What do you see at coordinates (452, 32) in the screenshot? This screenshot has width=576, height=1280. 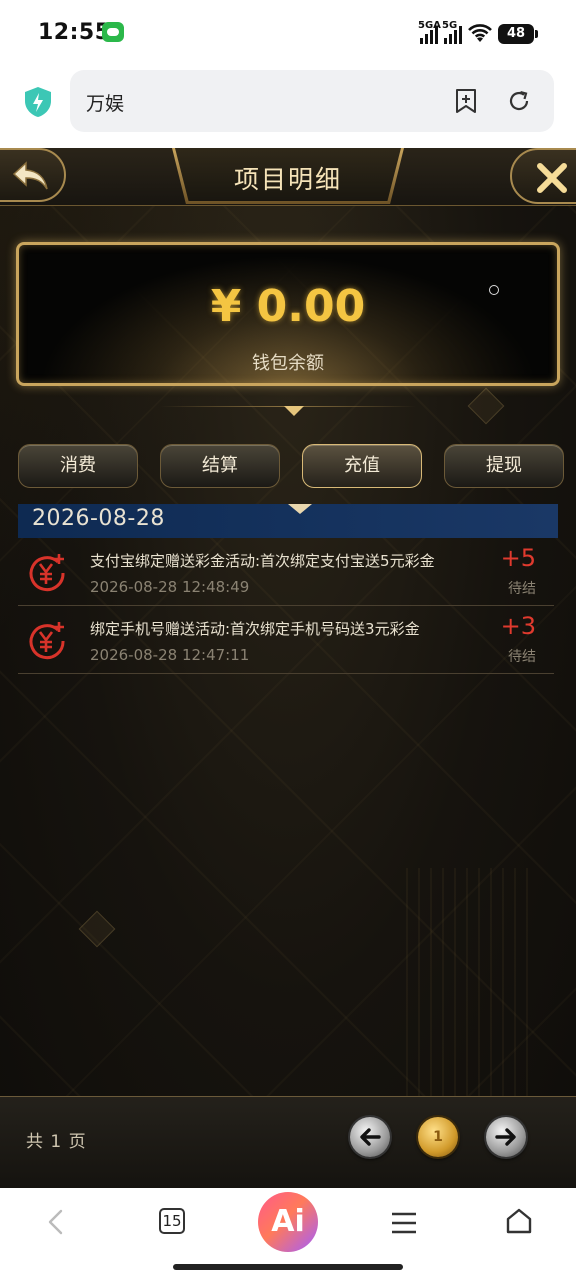 I see `signal-5g-icon: 5G` at bounding box center [452, 32].